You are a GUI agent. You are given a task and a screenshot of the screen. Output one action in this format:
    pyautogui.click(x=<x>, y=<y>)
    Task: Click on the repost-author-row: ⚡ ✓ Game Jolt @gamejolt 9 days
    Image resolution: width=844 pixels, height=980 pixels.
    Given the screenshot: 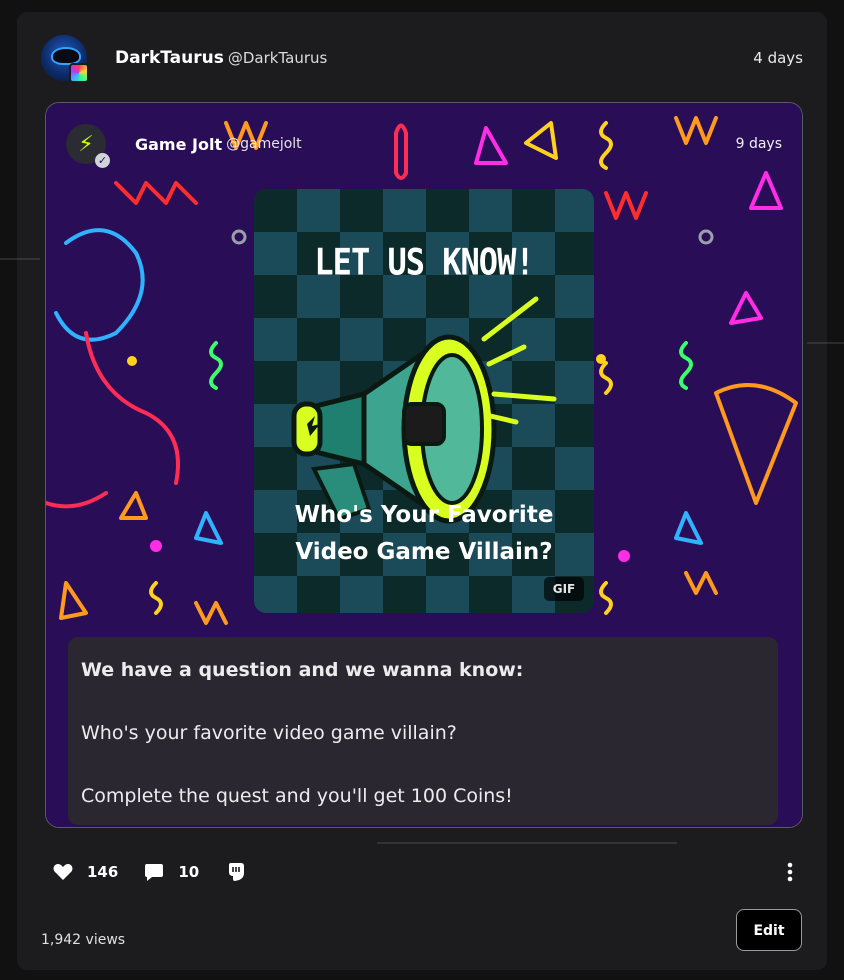 What is the action you would take?
    pyautogui.click(x=424, y=144)
    